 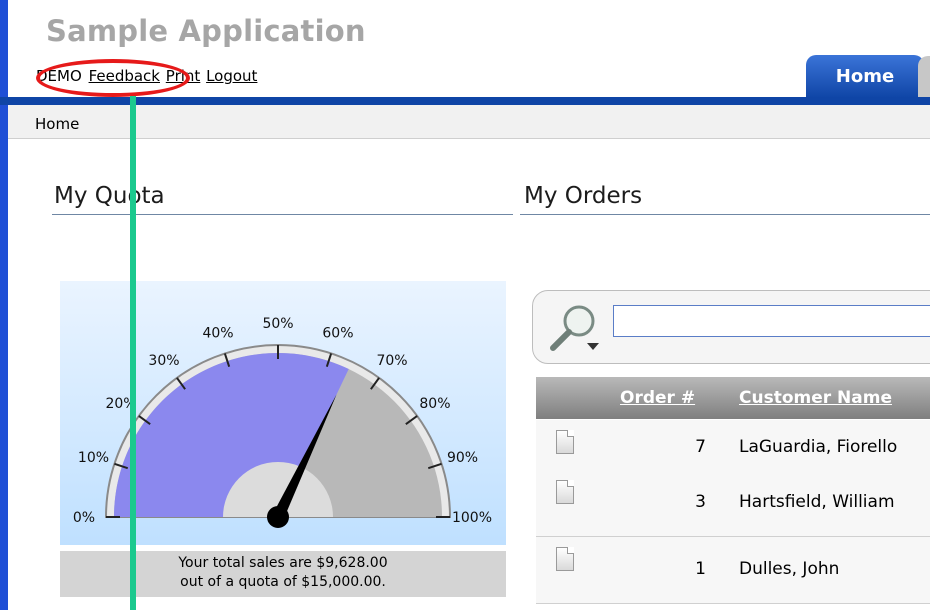 I want to click on gauge-tick-label: 50%, so click(x=277, y=324).